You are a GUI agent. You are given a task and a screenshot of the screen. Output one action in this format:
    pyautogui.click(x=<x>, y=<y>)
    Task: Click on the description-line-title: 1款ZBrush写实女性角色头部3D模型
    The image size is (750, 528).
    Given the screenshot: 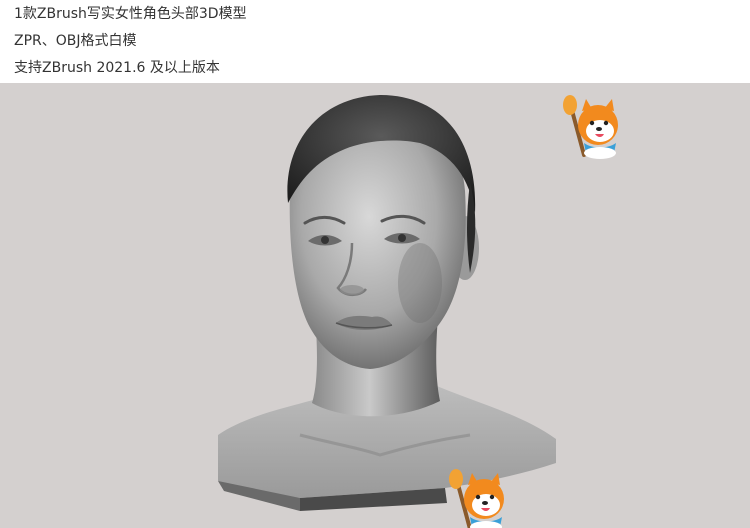 What is the action you would take?
    pyautogui.click(x=130, y=14)
    